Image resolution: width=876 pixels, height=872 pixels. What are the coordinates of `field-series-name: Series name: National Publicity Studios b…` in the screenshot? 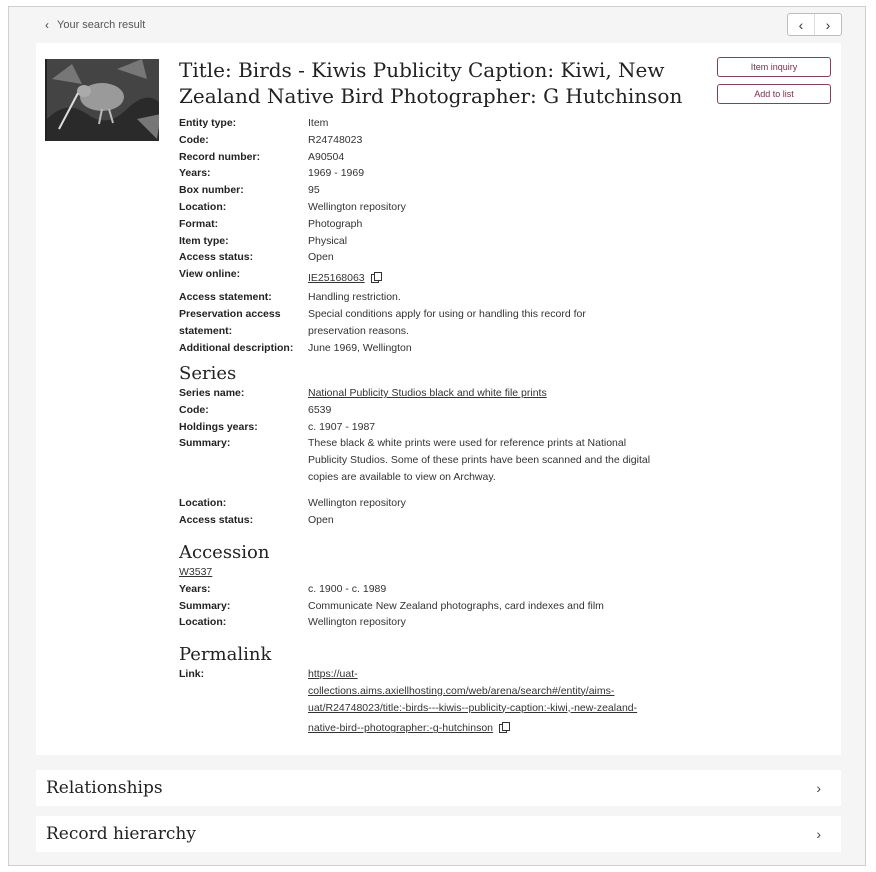 It's located at (363, 393).